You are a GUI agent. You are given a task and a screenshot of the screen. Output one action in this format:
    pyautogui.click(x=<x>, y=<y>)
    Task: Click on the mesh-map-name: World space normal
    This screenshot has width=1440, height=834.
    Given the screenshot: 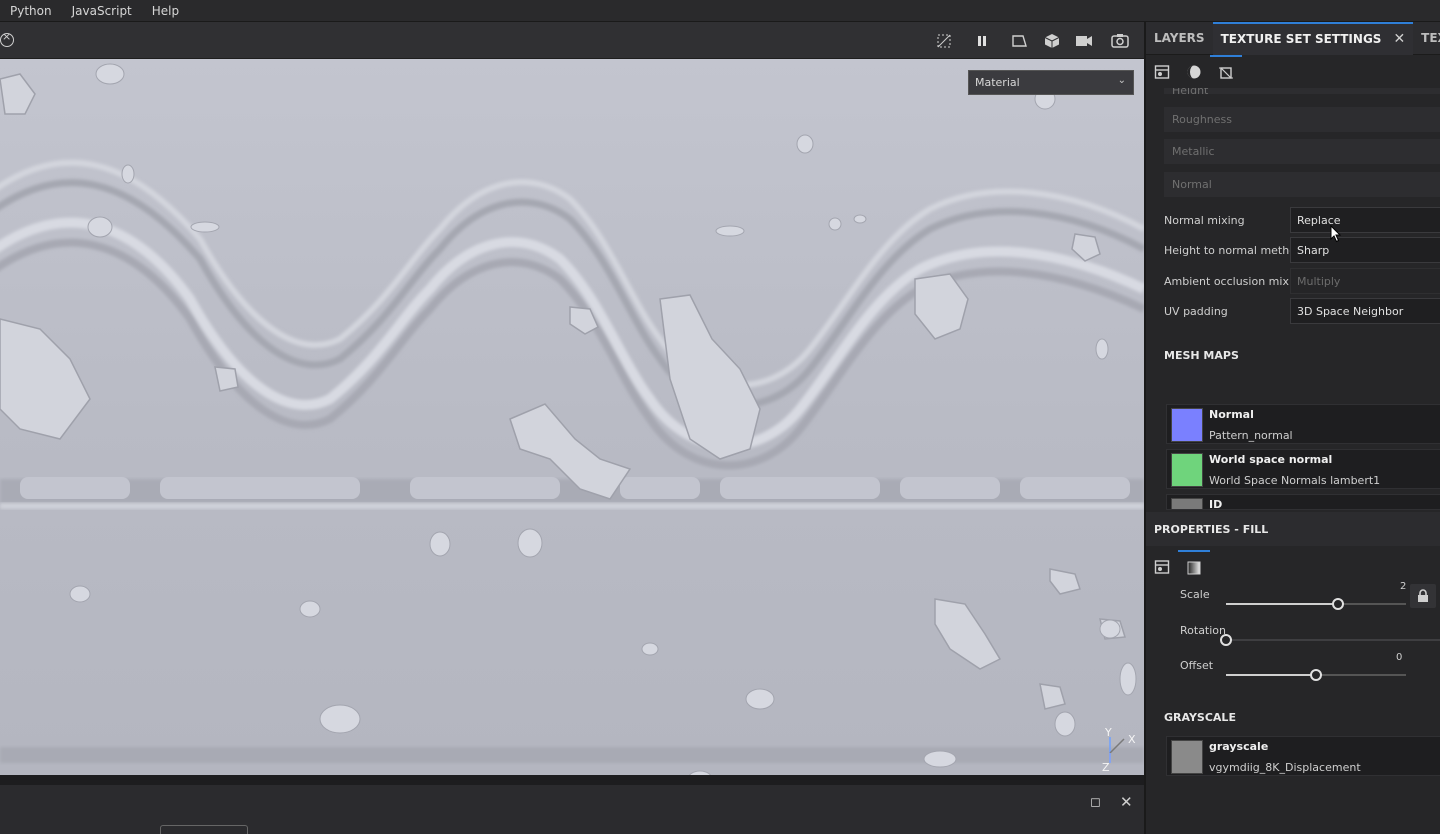 What is the action you would take?
    pyautogui.click(x=1271, y=459)
    